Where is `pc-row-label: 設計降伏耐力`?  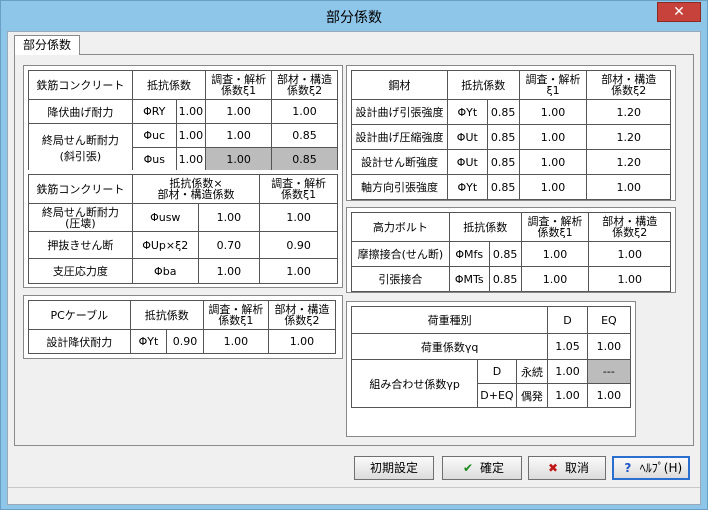 pc-row-label: 設計降伏耐力 is located at coordinates (79, 341).